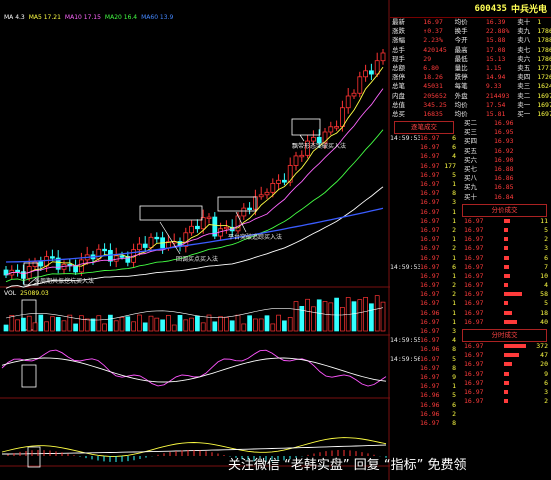 This screenshot has width=551, height=480. I want to click on trade-row: 16.97 2, so click(424, 285).